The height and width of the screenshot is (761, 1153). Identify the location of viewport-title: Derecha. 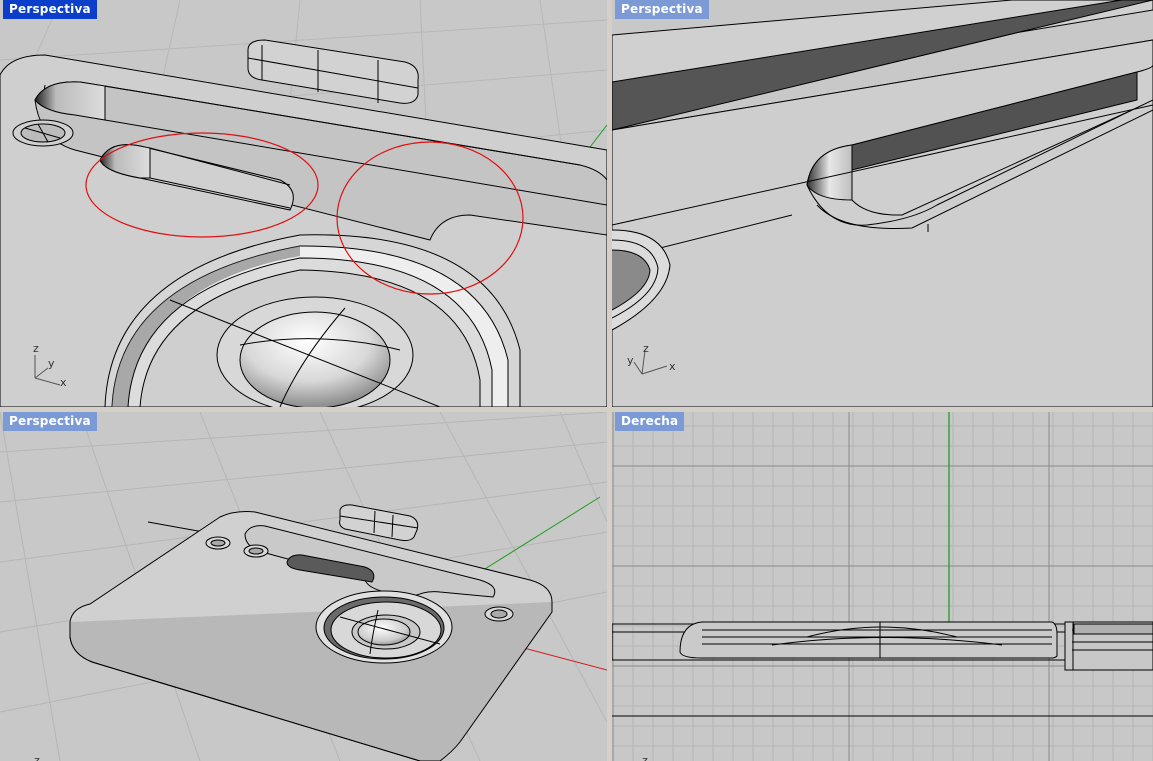
(650, 421).